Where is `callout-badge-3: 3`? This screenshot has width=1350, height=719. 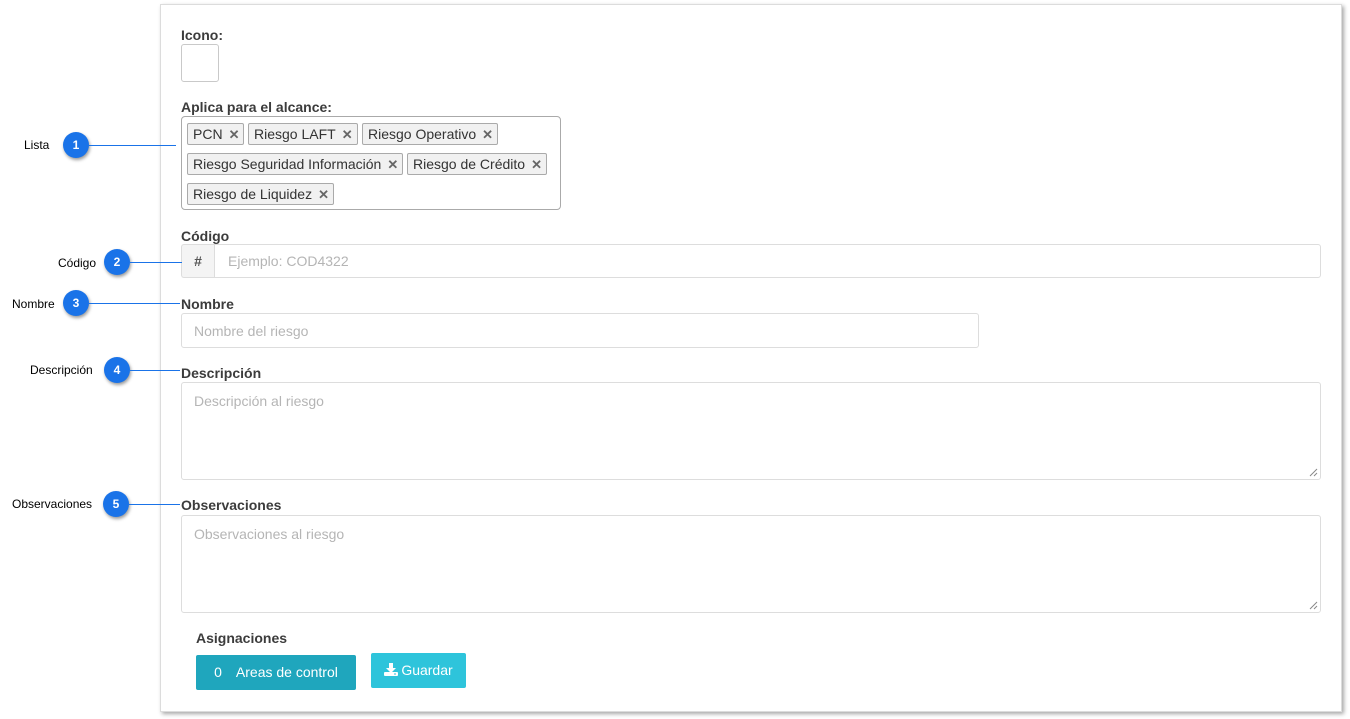 callout-badge-3: 3 is located at coordinates (76, 303).